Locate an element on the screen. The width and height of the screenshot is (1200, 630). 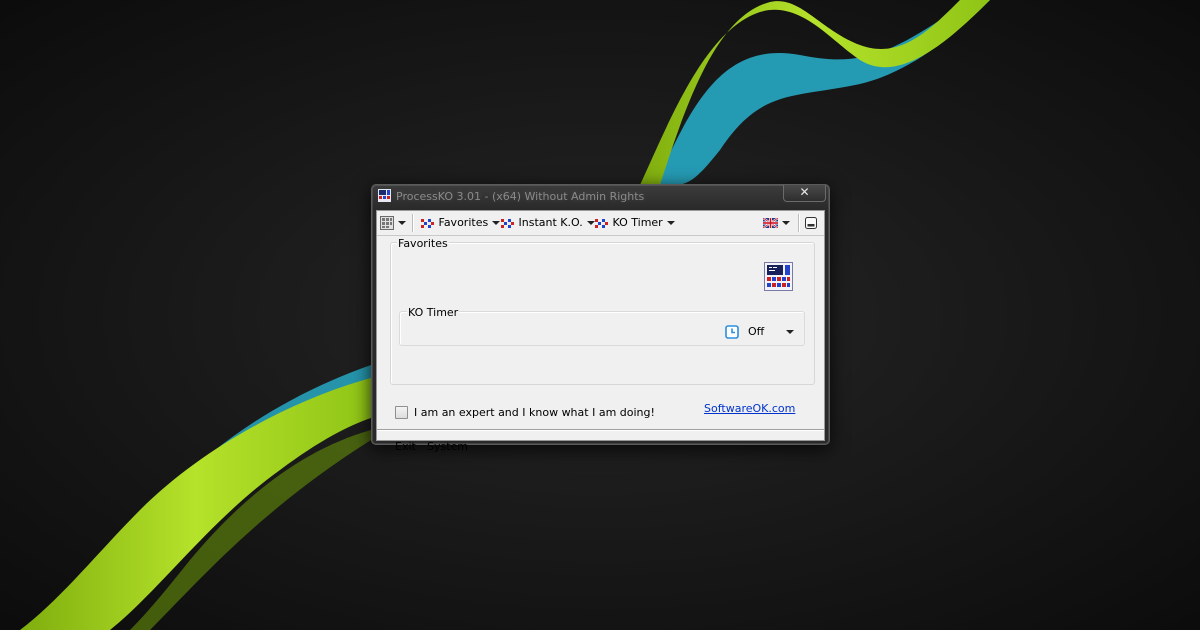
ko-timer-group-label: KO Timer is located at coordinates (433, 312).